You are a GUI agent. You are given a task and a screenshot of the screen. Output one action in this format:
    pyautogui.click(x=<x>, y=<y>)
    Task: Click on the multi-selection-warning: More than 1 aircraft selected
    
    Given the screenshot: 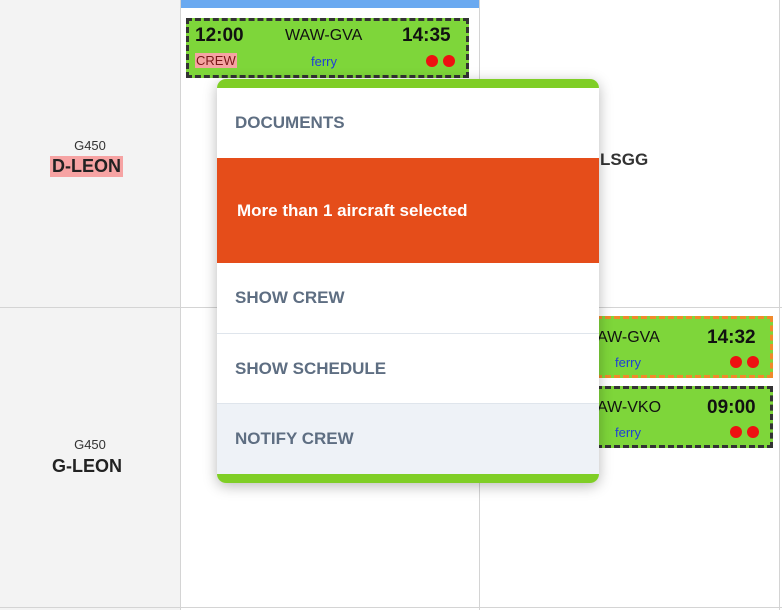 What is the action you would take?
    pyautogui.click(x=408, y=210)
    